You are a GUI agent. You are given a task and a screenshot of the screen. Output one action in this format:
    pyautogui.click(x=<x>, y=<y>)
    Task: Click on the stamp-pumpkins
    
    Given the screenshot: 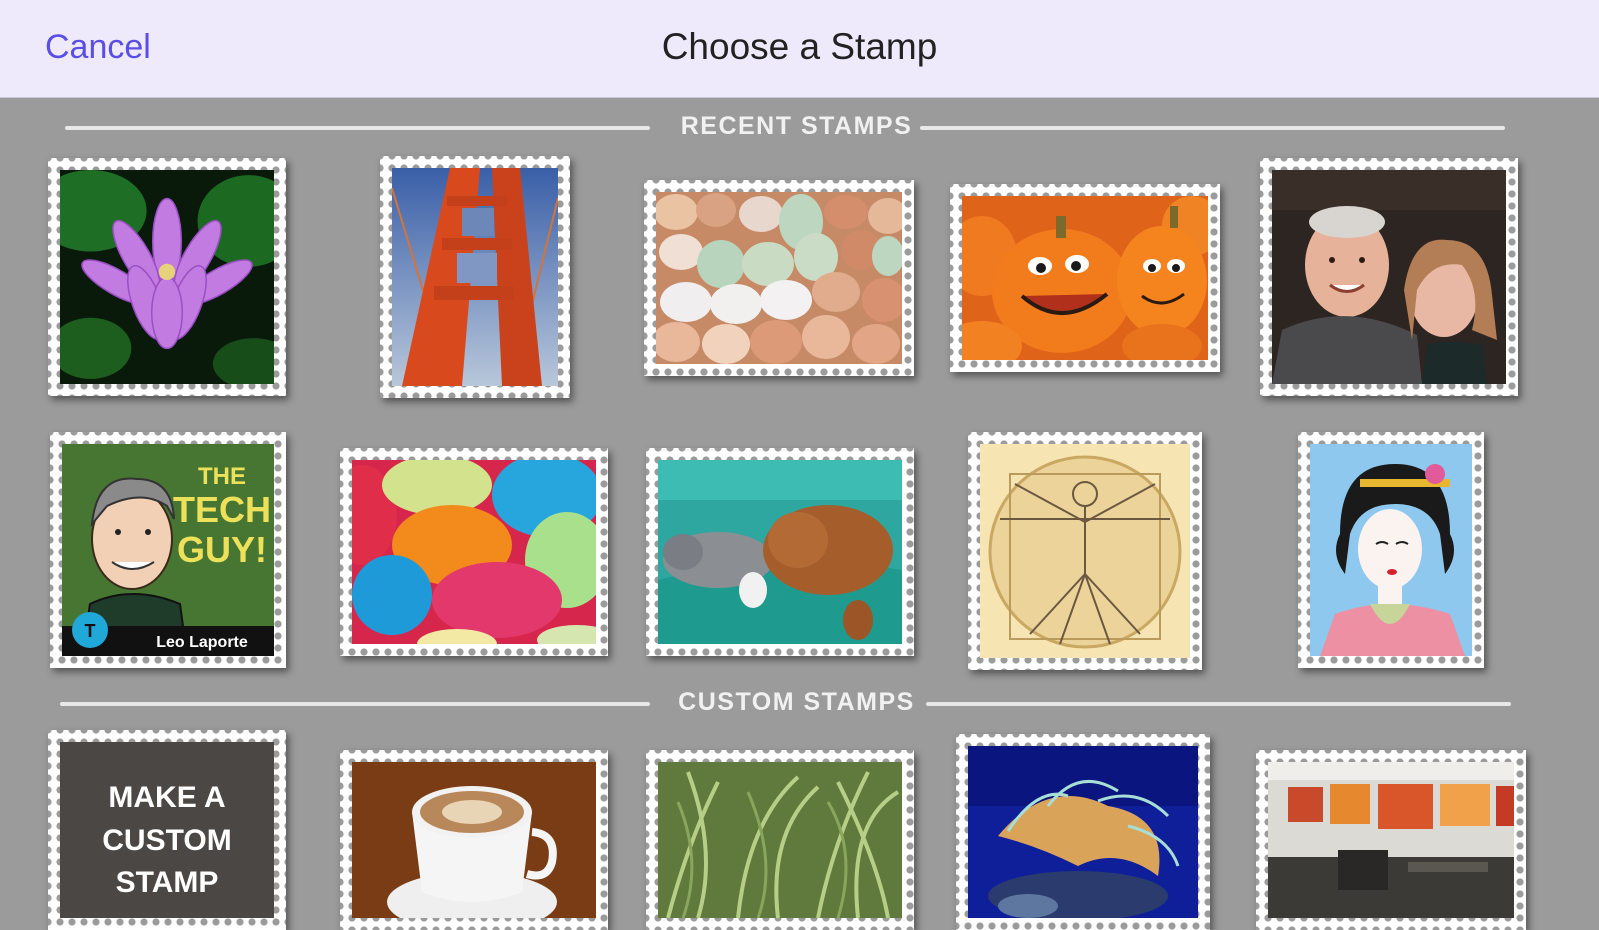 What is the action you would take?
    pyautogui.click(x=1085, y=278)
    